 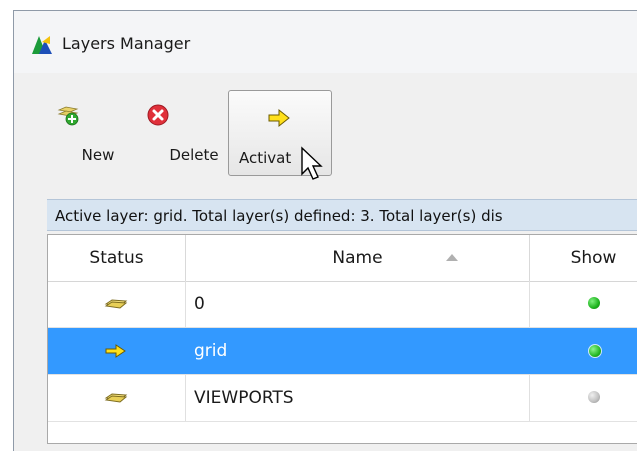 I want to click on activate-label: Activat, so click(x=265, y=158).